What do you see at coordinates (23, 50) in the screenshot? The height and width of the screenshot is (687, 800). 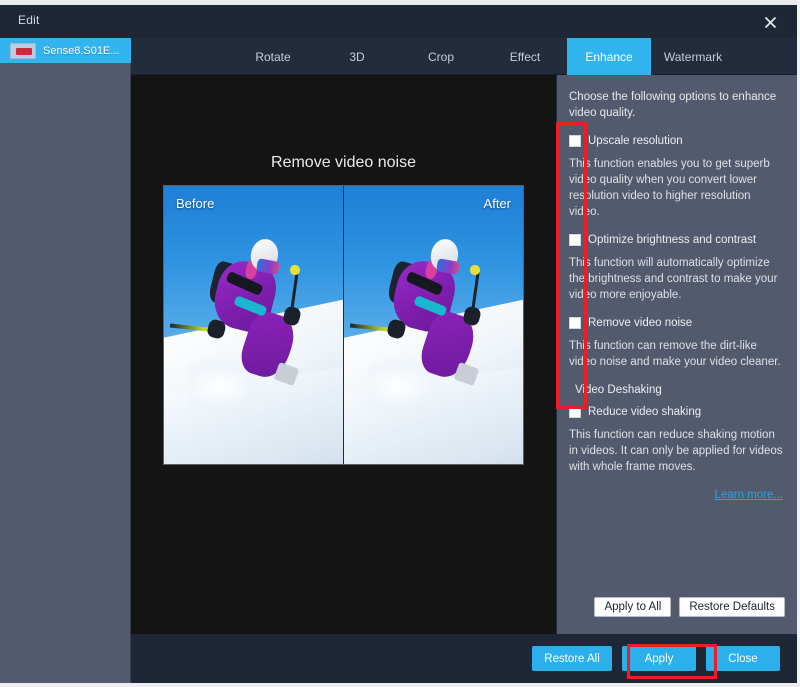 I see `video-thumbnail-icon` at bounding box center [23, 50].